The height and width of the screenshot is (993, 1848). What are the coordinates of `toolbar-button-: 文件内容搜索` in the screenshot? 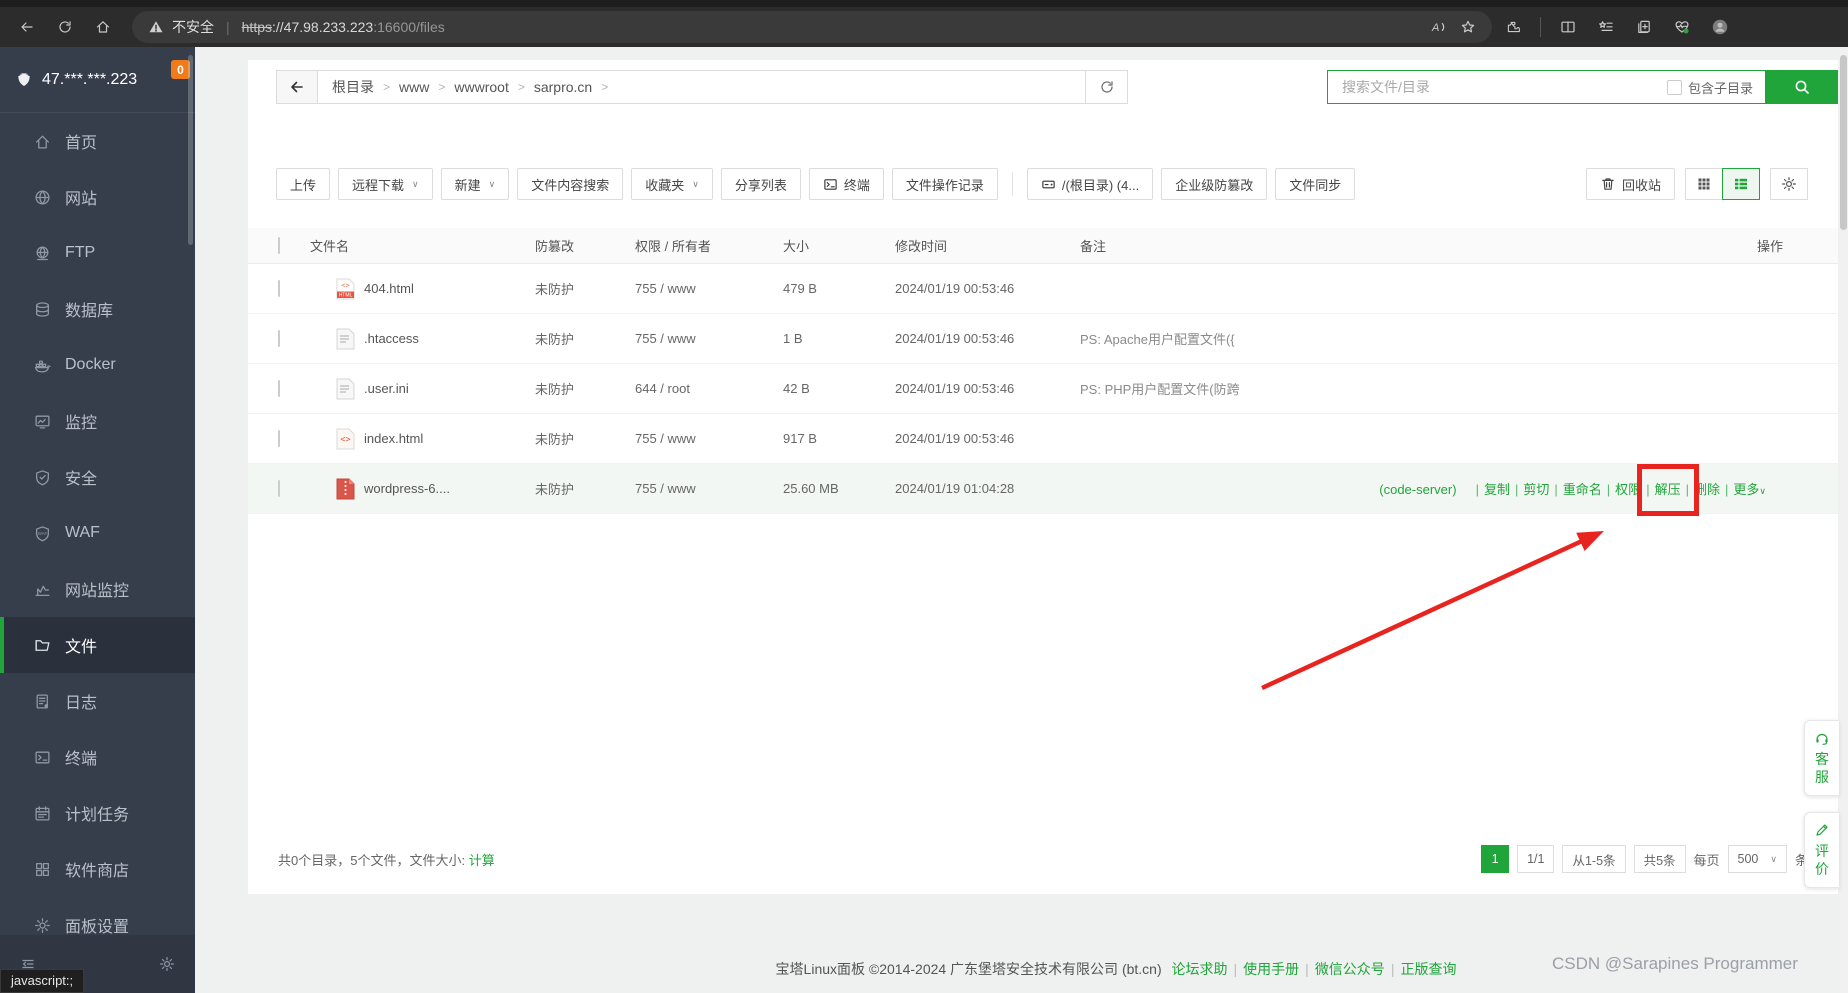 It's located at (570, 184).